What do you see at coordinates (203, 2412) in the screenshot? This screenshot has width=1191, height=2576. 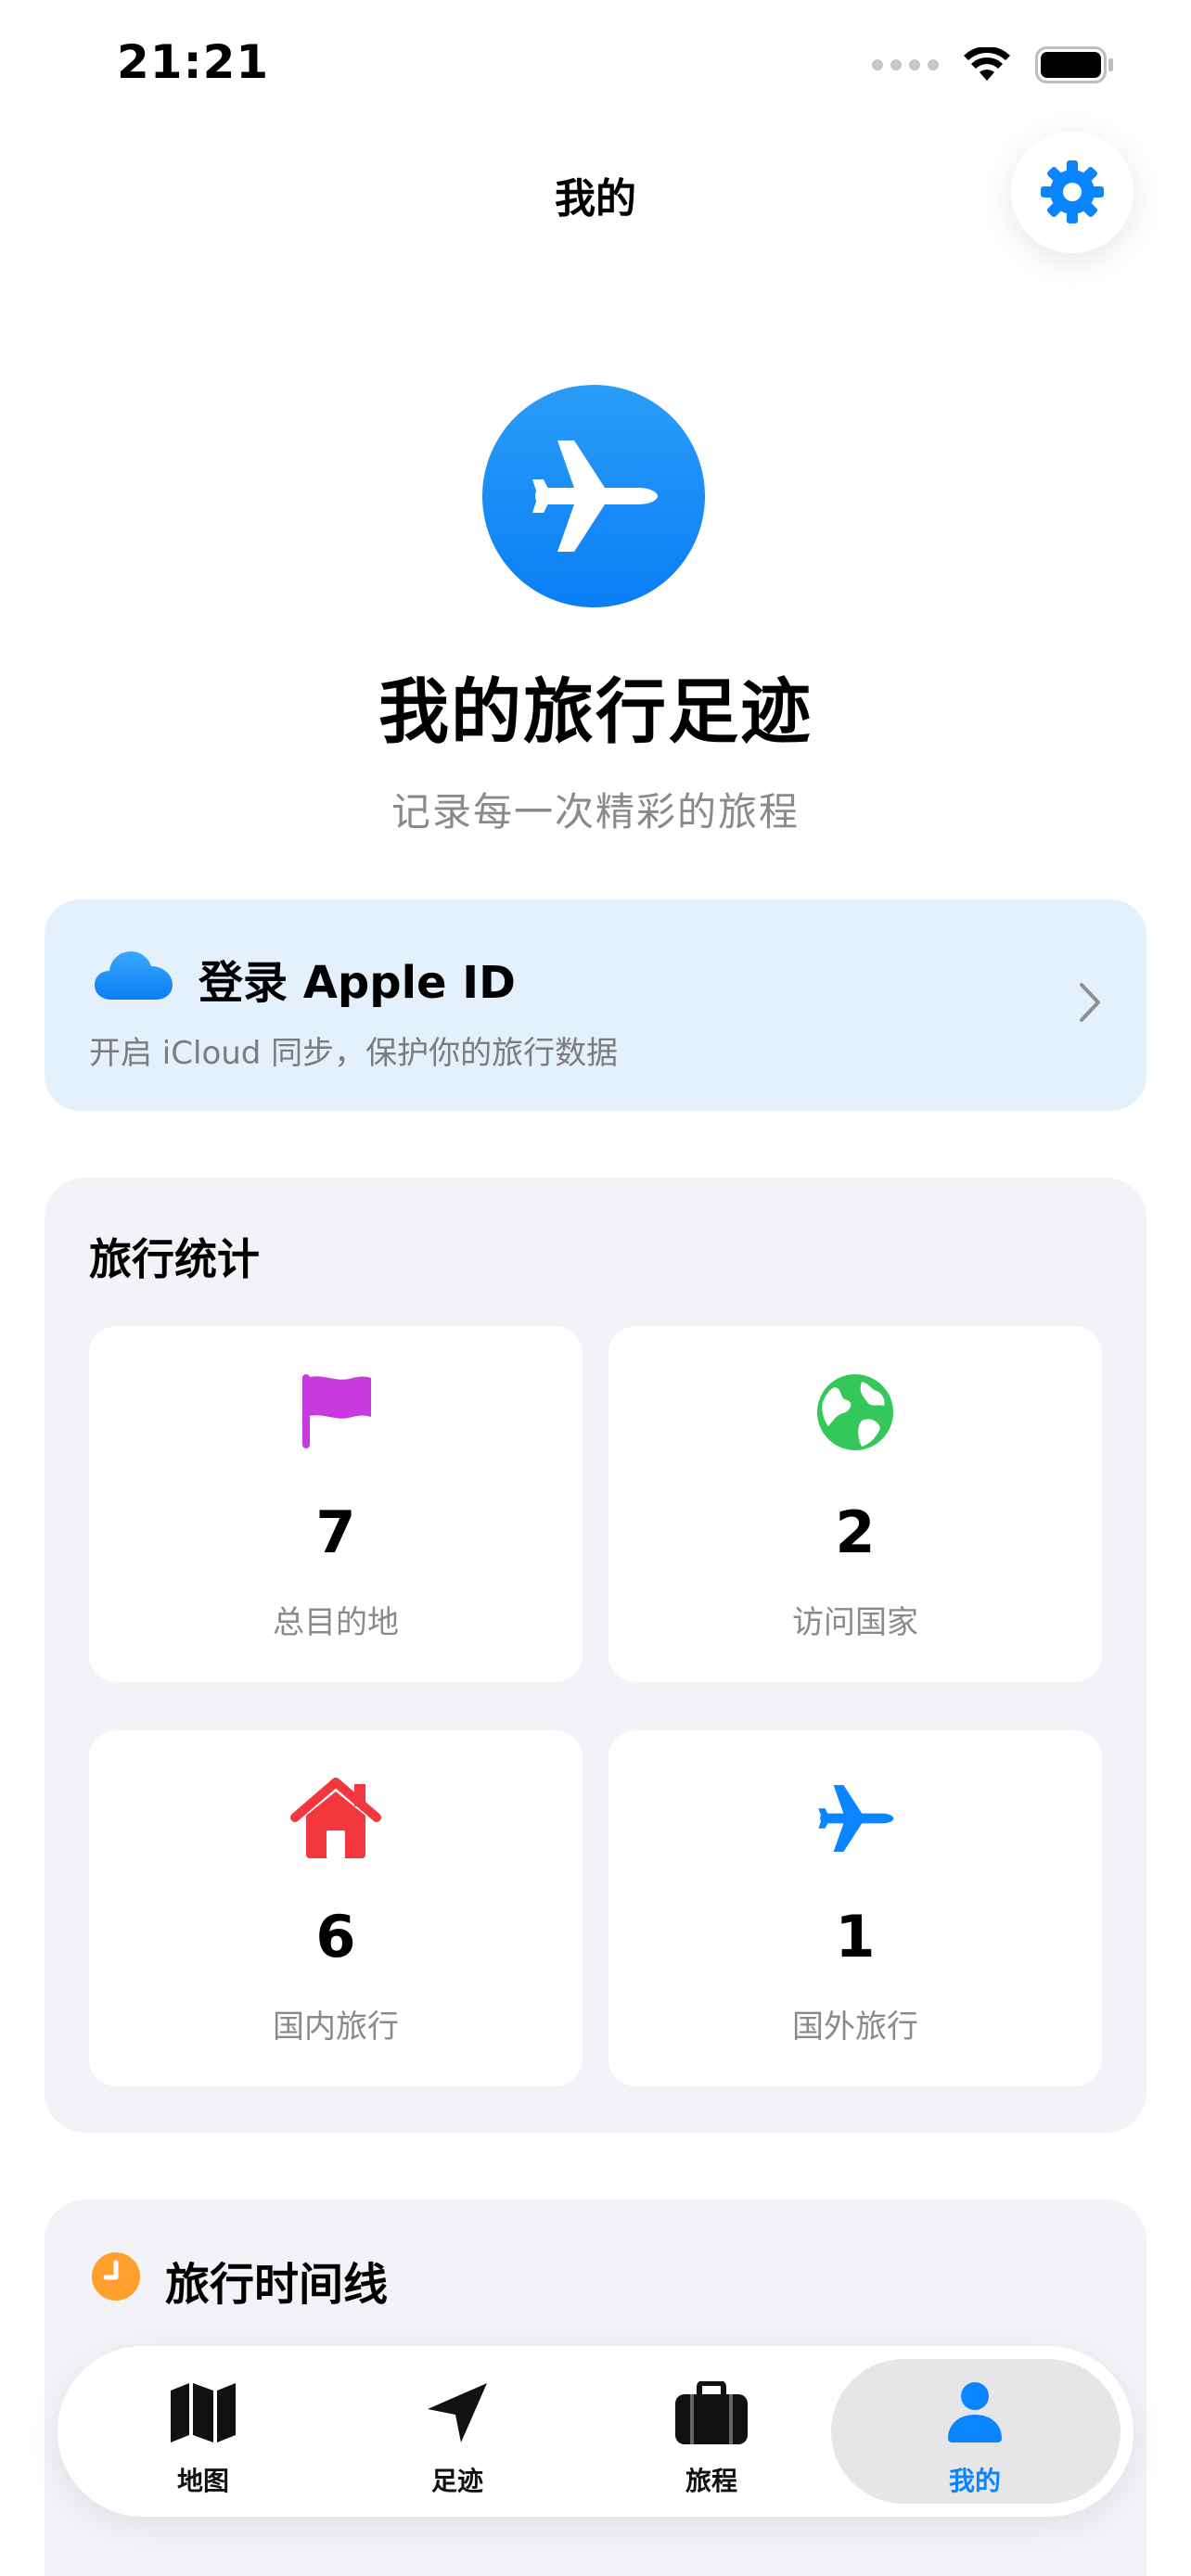 I see `map-icon` at bounding box center [203, 2412].